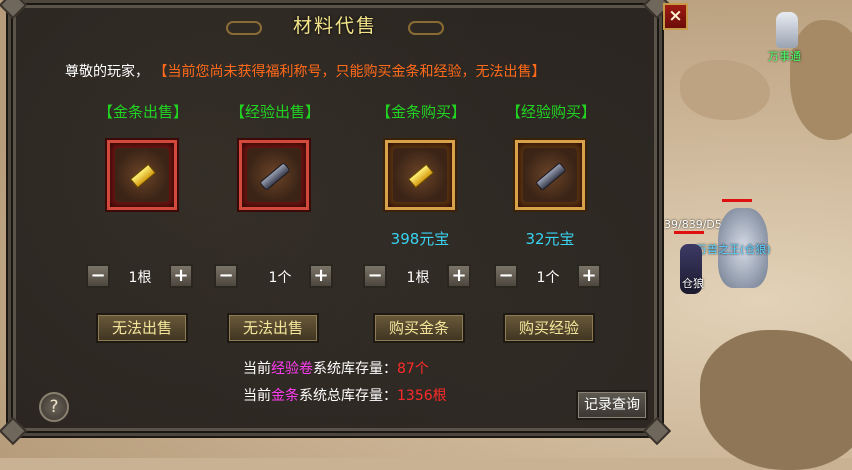 This screenshot has width=852, height=470. I want to click on exp-stock-line: 当前经验卷系统库存量：87个, so click(336, 368).